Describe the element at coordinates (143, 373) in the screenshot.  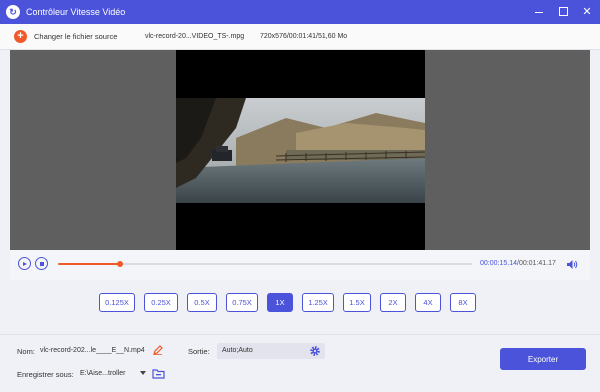
I see `path-dropdown-icon` at that location.